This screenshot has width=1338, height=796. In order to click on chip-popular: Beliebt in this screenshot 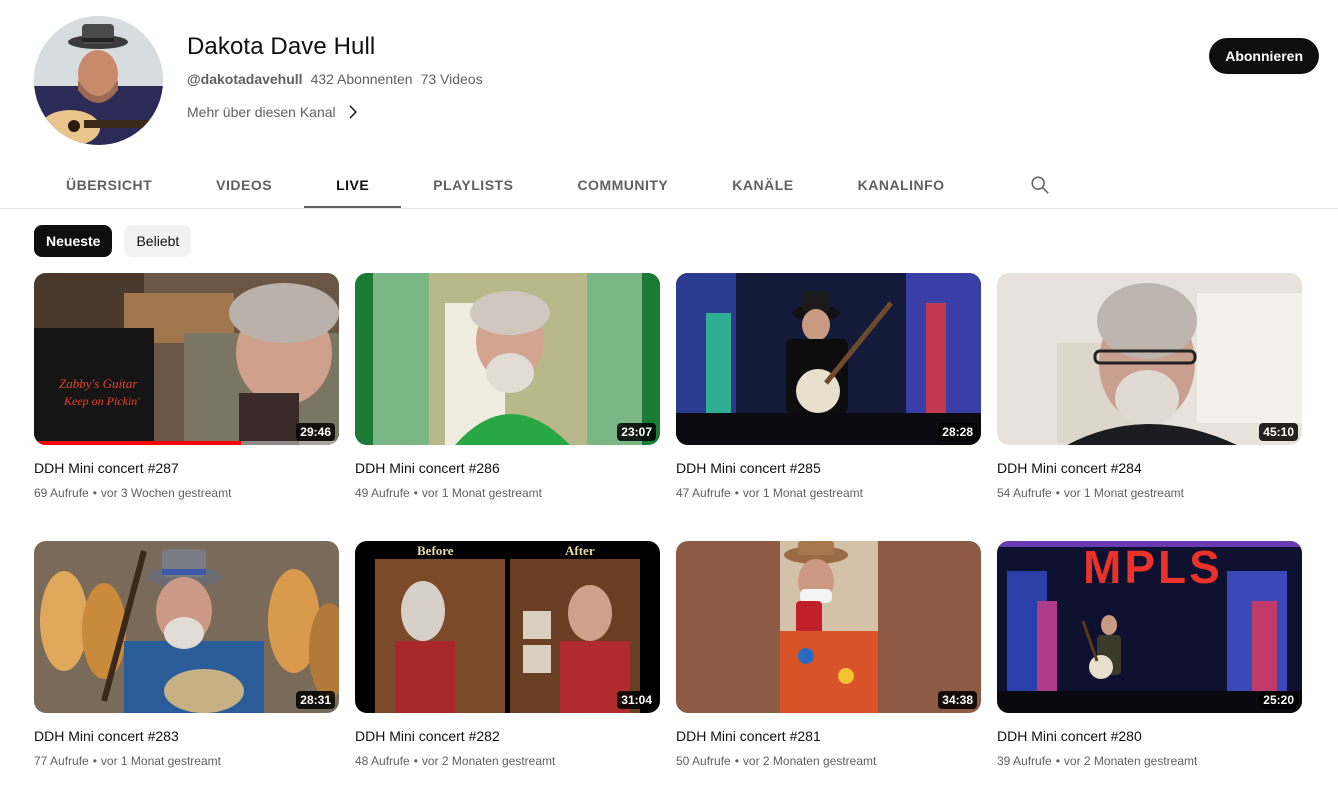, I will do `click(158, 241)`.